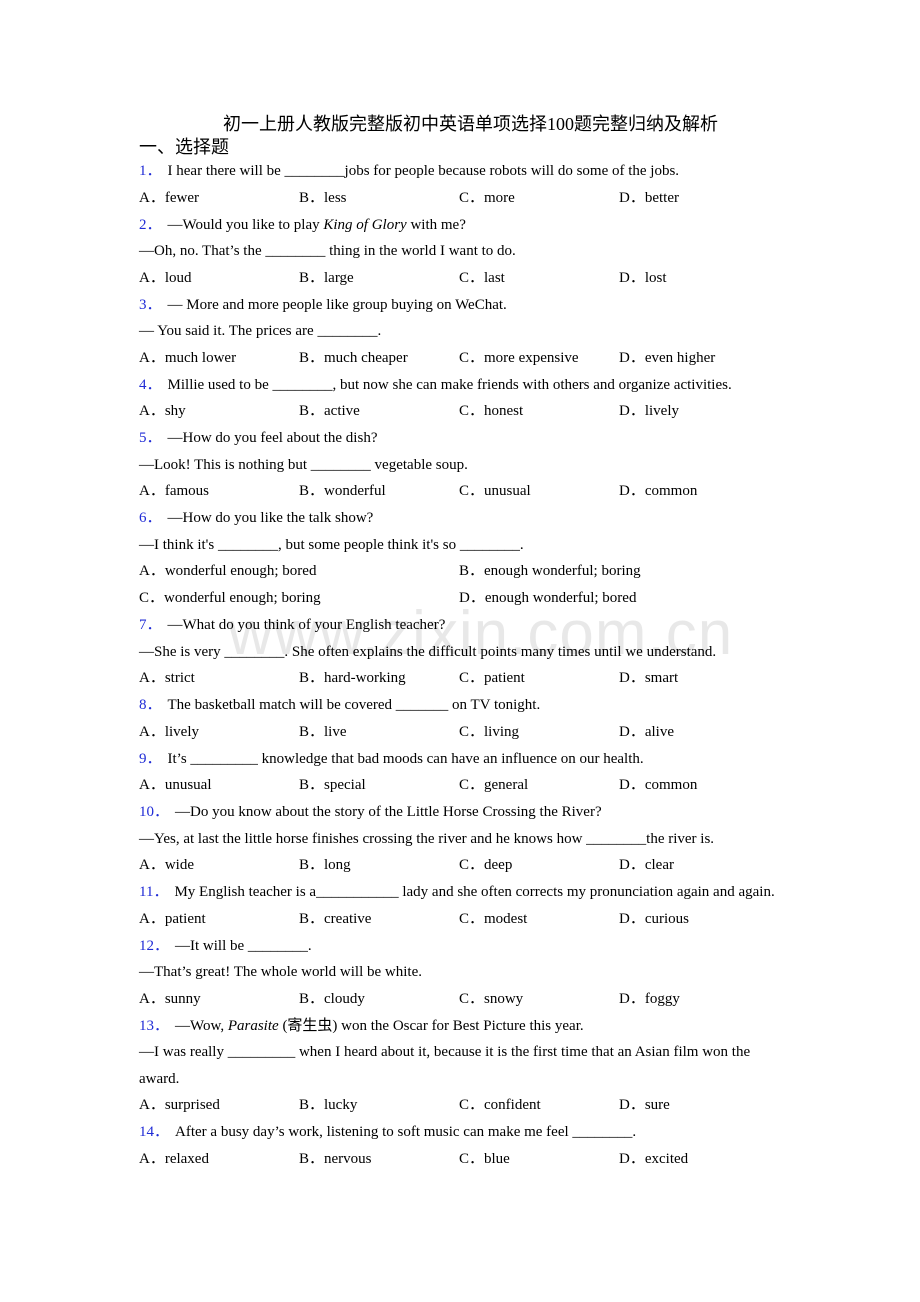  What do you see at coordinates (619, 571) in the screenshot?
I see `option-b: B．enough wonderful; boring` at bounding box center [619, 571].